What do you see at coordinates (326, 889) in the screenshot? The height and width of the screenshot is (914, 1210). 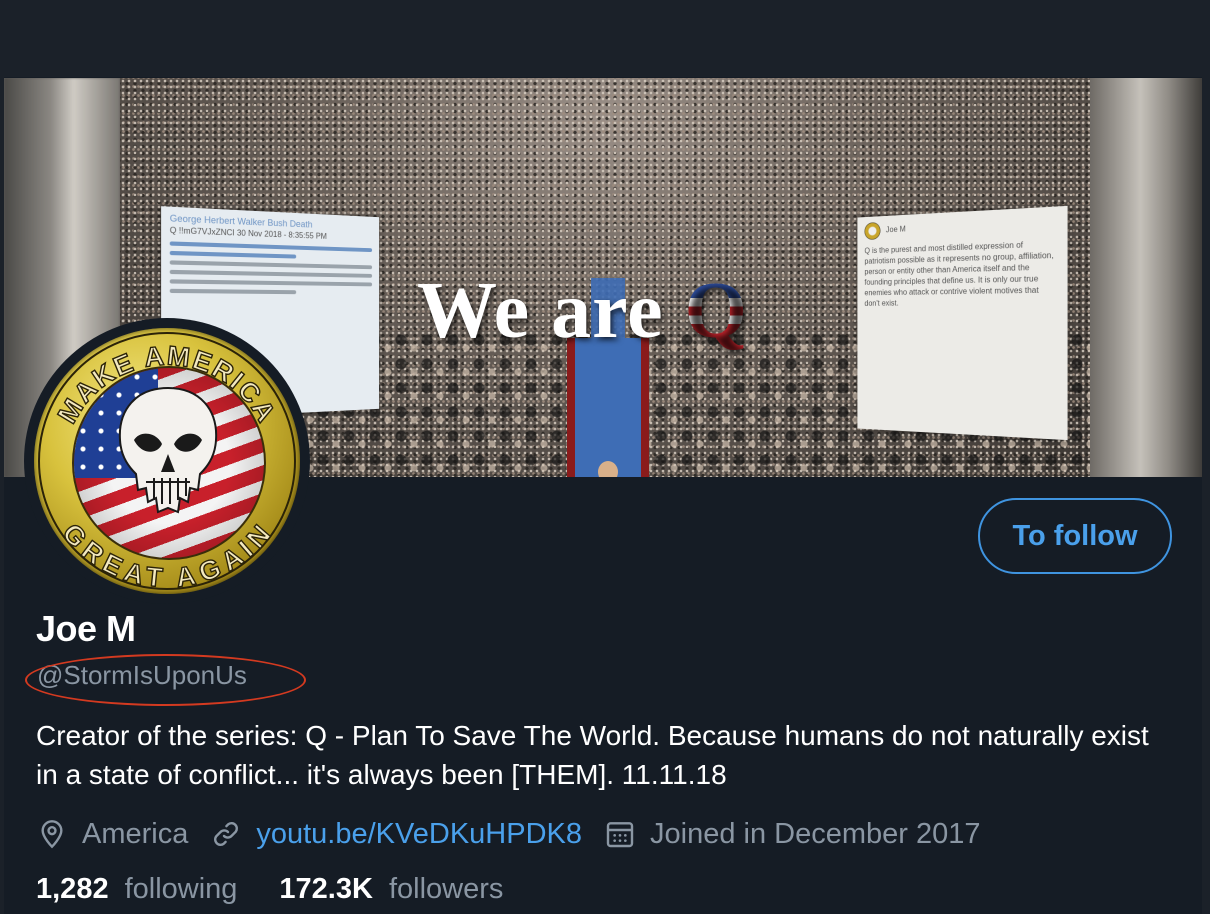 I see `followers-count: 172.3K` at bounding box center [326, 889].